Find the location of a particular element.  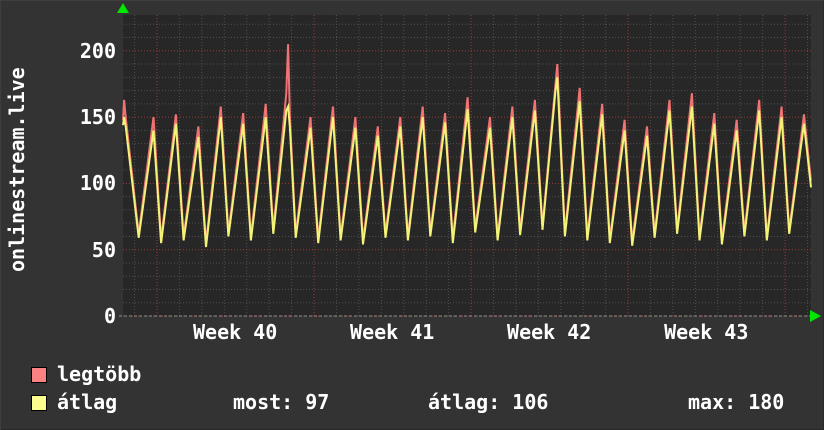

y-tick-label: 200 is located at coordinates (97, 50).